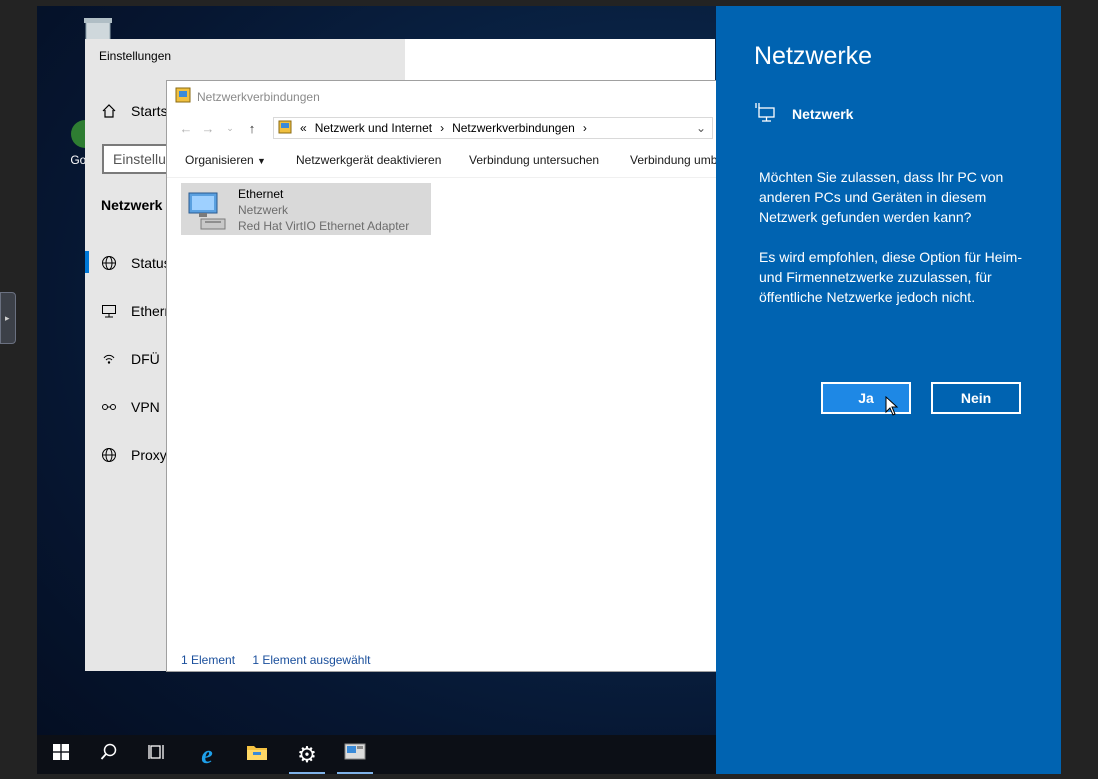 The width and height of the screenshot is (1098, 779). Describe the element at coordinates (149, 455) in the screenshot. I see `nav-item-proxy-label: Proxy` at that location.